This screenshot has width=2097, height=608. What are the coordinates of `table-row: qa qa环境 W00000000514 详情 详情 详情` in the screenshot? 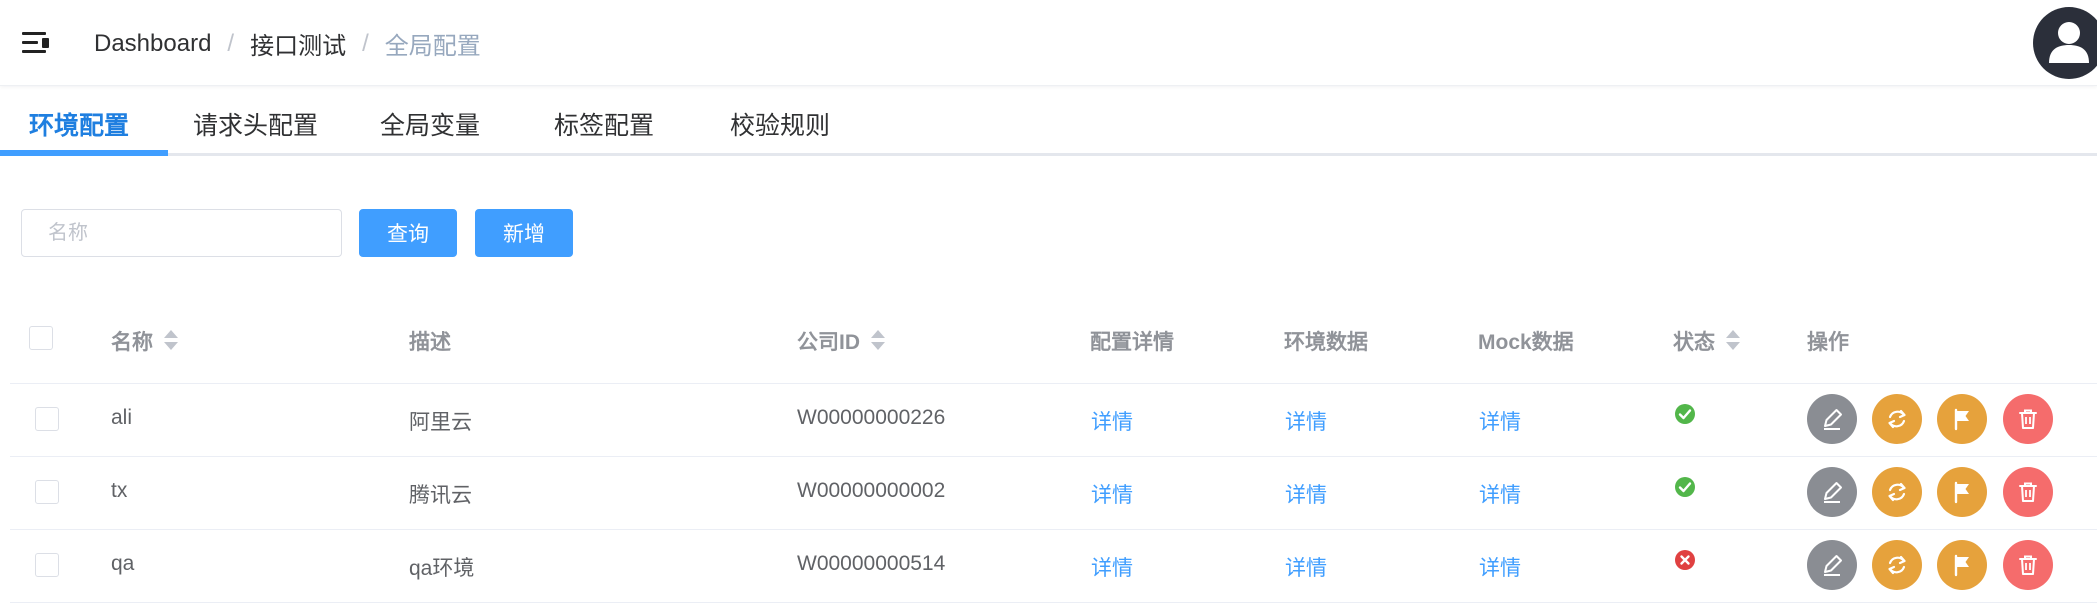 It's located at (1053, 566).